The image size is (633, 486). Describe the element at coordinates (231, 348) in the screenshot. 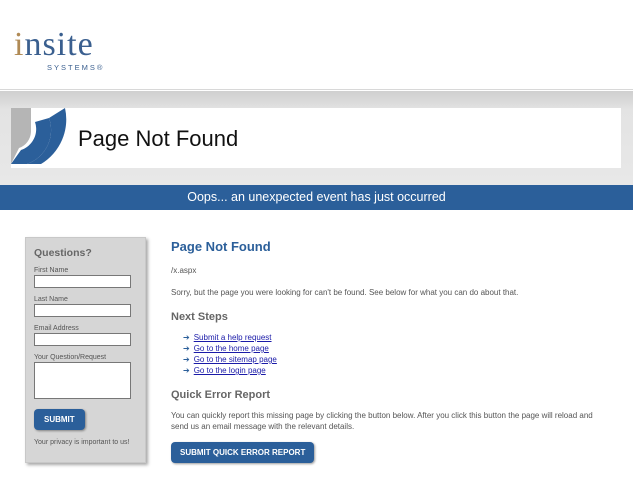

I see `home-page-link: Go to the home page` at that location.